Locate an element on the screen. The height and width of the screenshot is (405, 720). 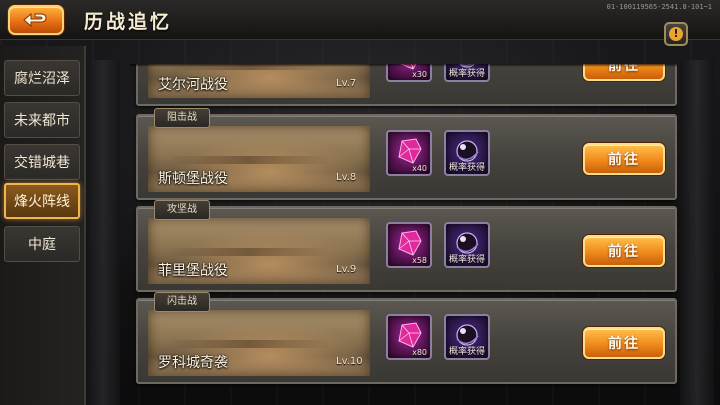
reward-gem-item: x58 is located at coordinates (409, 245).